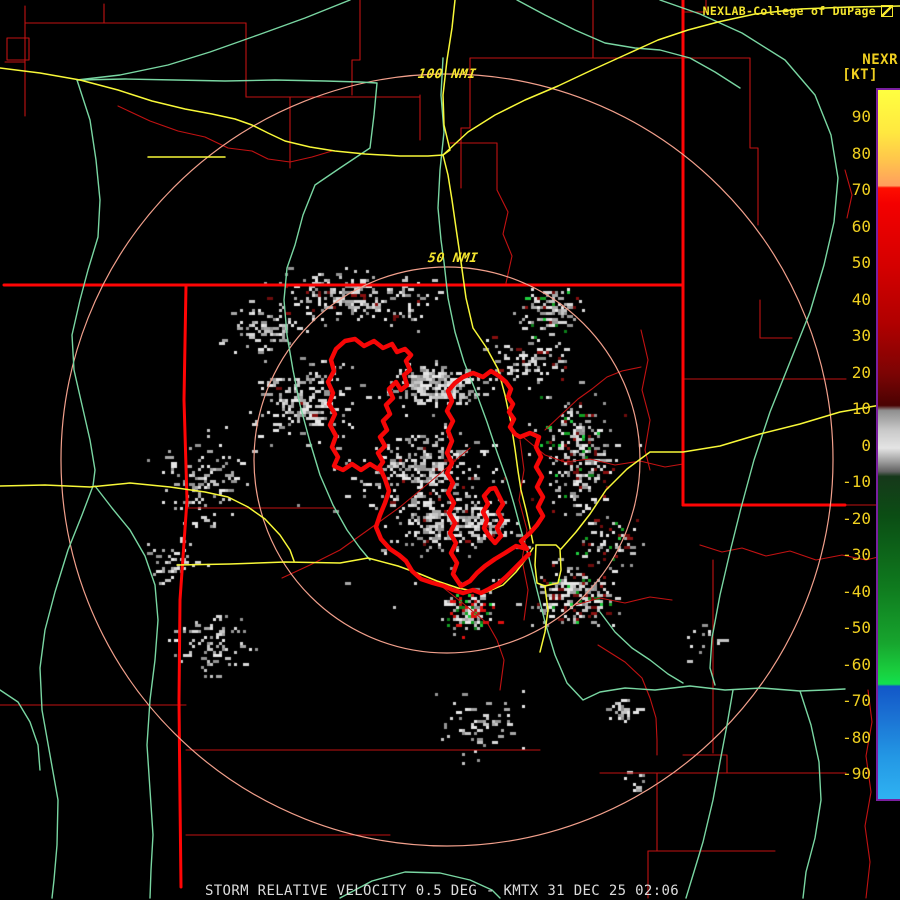 Image resolution: width=900 pixels, height=900 pixels. What do you see at coordinates (856, 481) in the screenshot?
I see `colorbar-tick--10: -10` at bounding box center [856, 481].